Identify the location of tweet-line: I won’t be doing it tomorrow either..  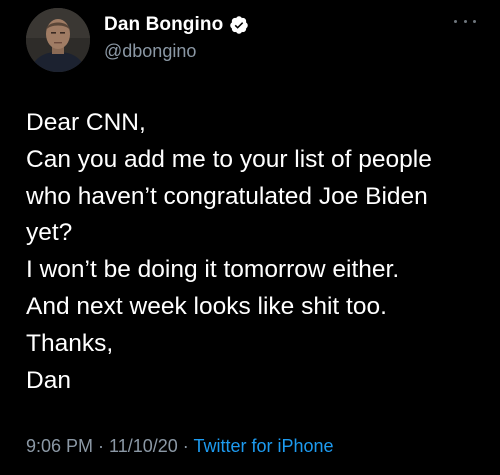
(213, 270).